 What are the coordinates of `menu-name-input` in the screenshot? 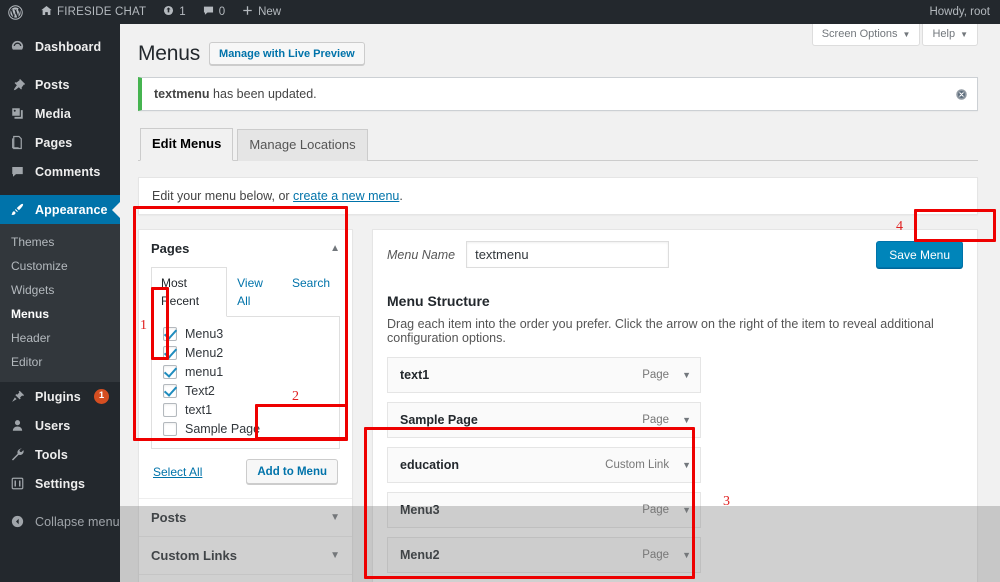 It's located at (568, 255).